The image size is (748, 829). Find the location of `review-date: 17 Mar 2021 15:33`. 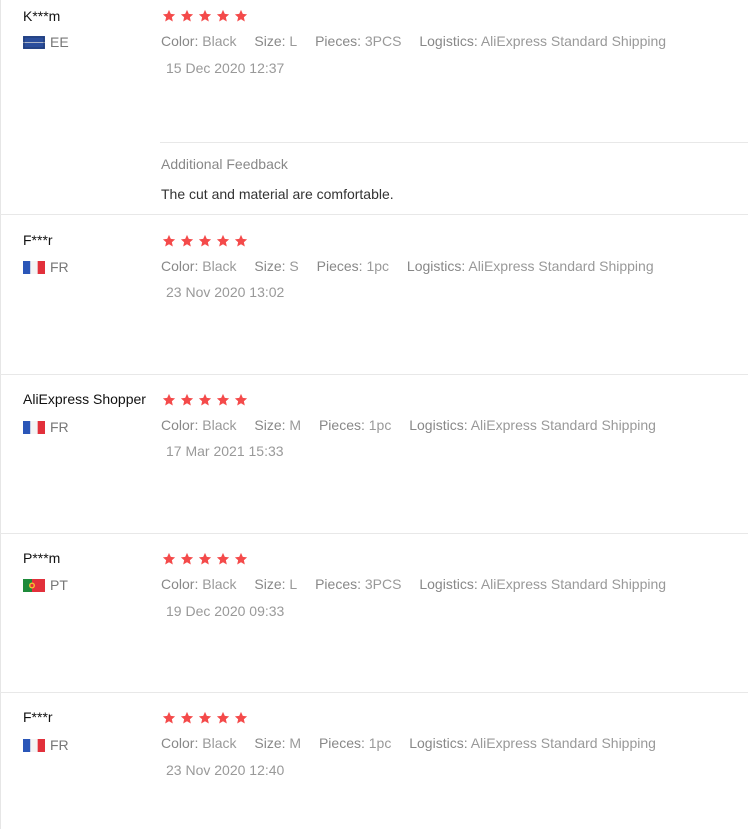

review-date: 17 Mar 2021 15:33 is located at coordinates (225, 451).